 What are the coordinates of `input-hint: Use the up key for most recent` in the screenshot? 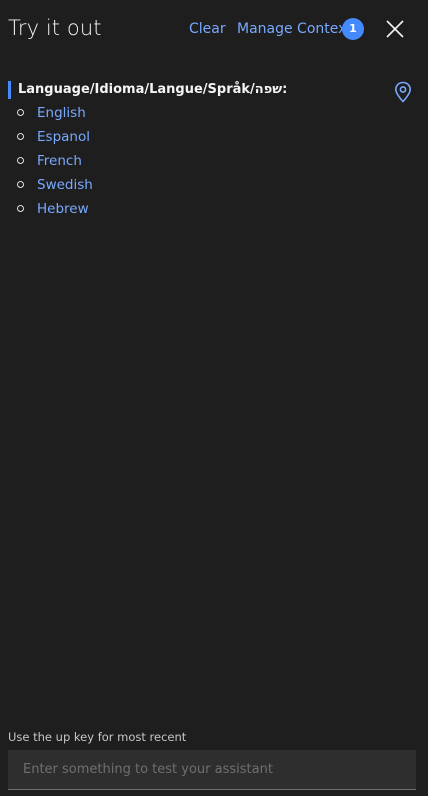 It's located at (97, 737).